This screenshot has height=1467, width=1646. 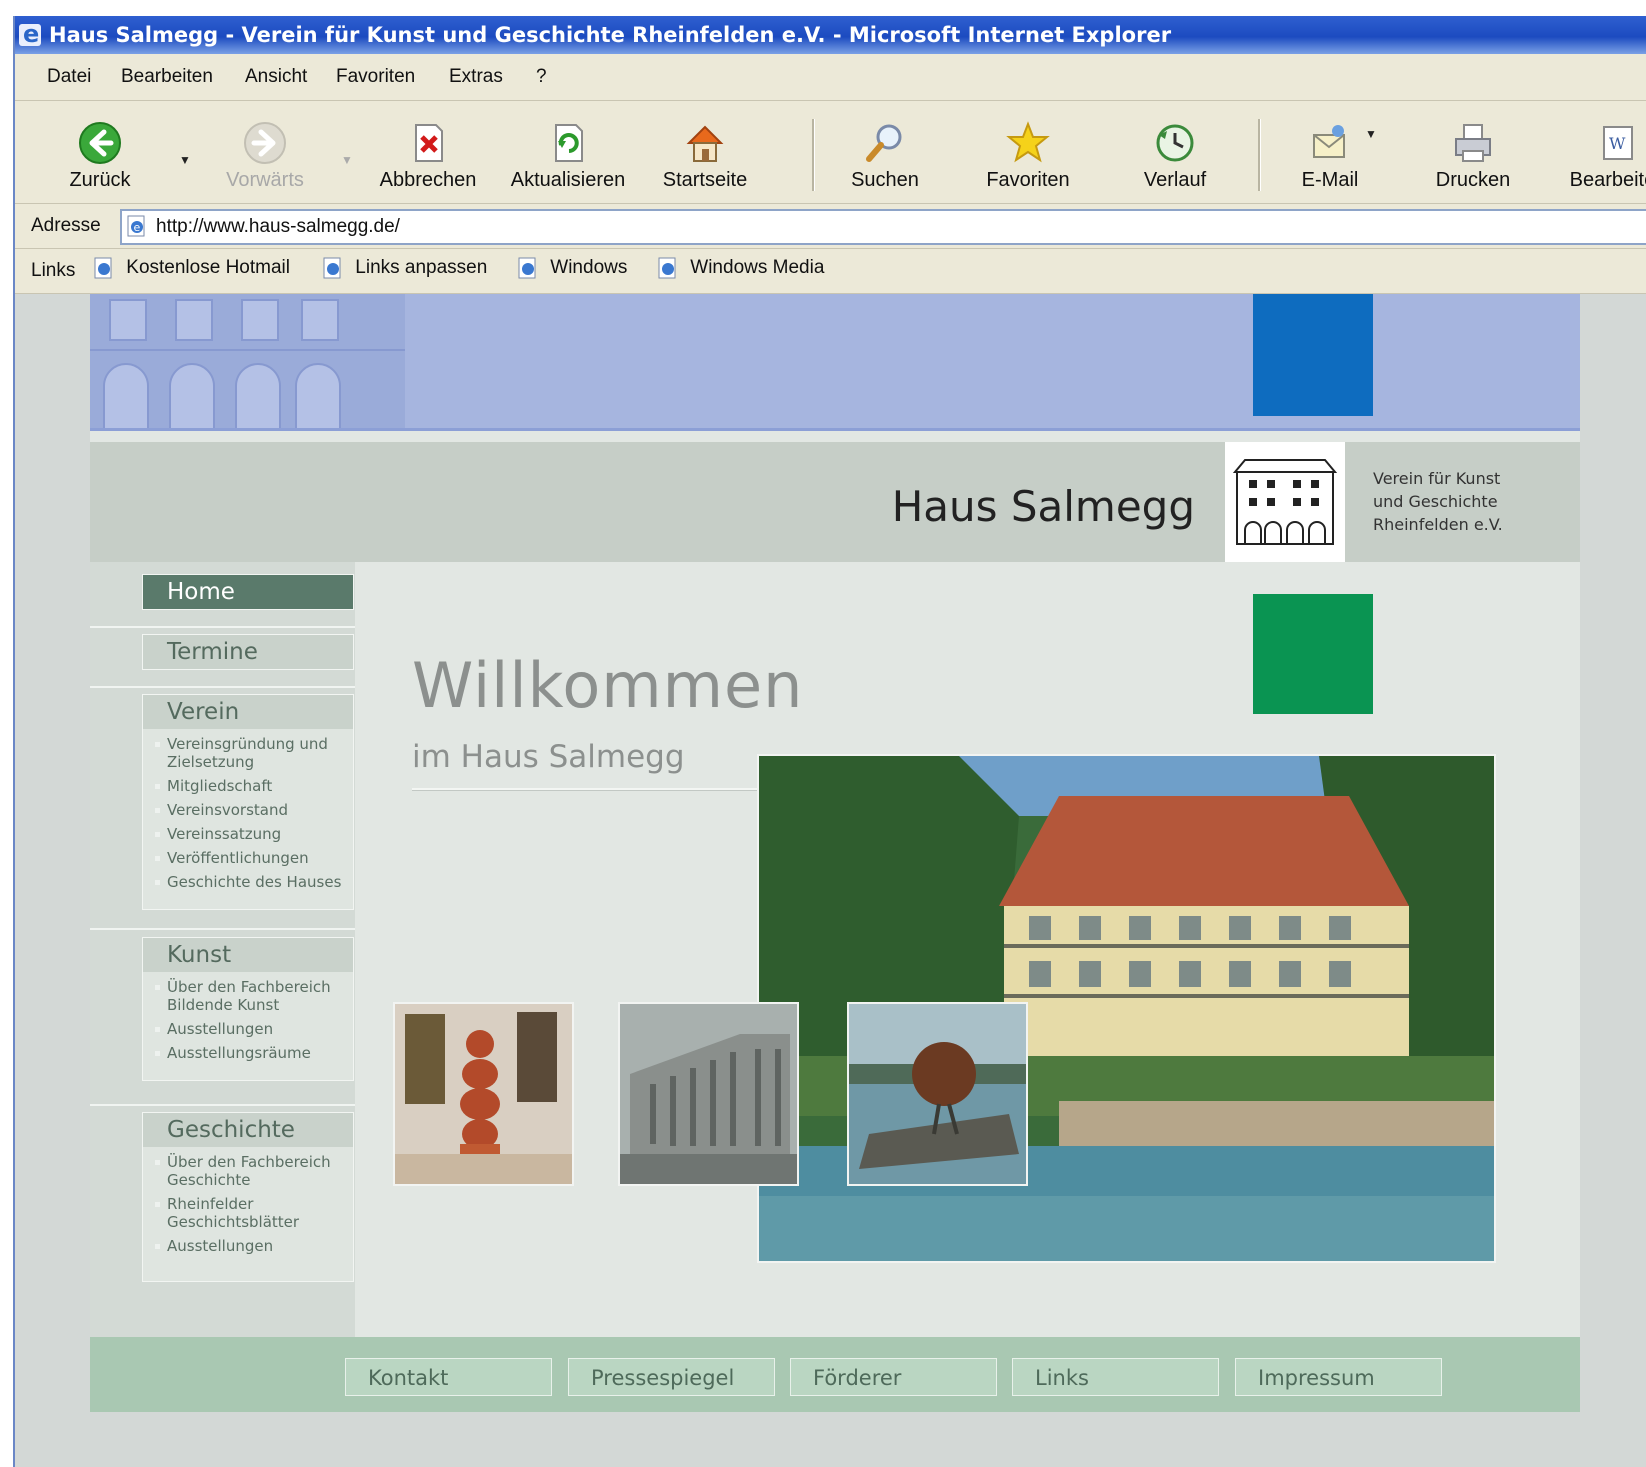 What do you see at coordinates (883, 227) in the screenshot?
I see `address-input: e http://www.haus-salmegg.de/` at bounding box center [883, 227].